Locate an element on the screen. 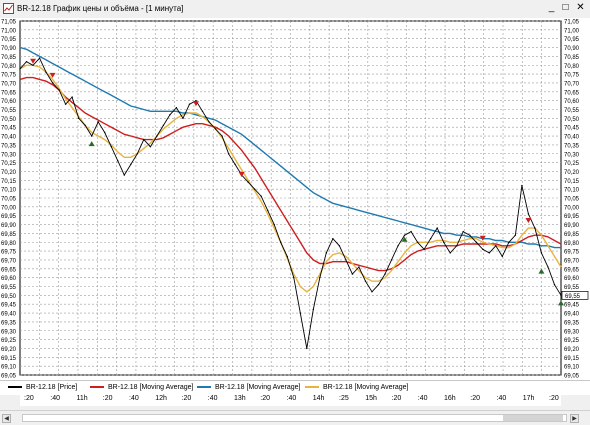 The image size is (590, 425). y-tick-label-left: 69,40 is located at coordinates (9, 315).